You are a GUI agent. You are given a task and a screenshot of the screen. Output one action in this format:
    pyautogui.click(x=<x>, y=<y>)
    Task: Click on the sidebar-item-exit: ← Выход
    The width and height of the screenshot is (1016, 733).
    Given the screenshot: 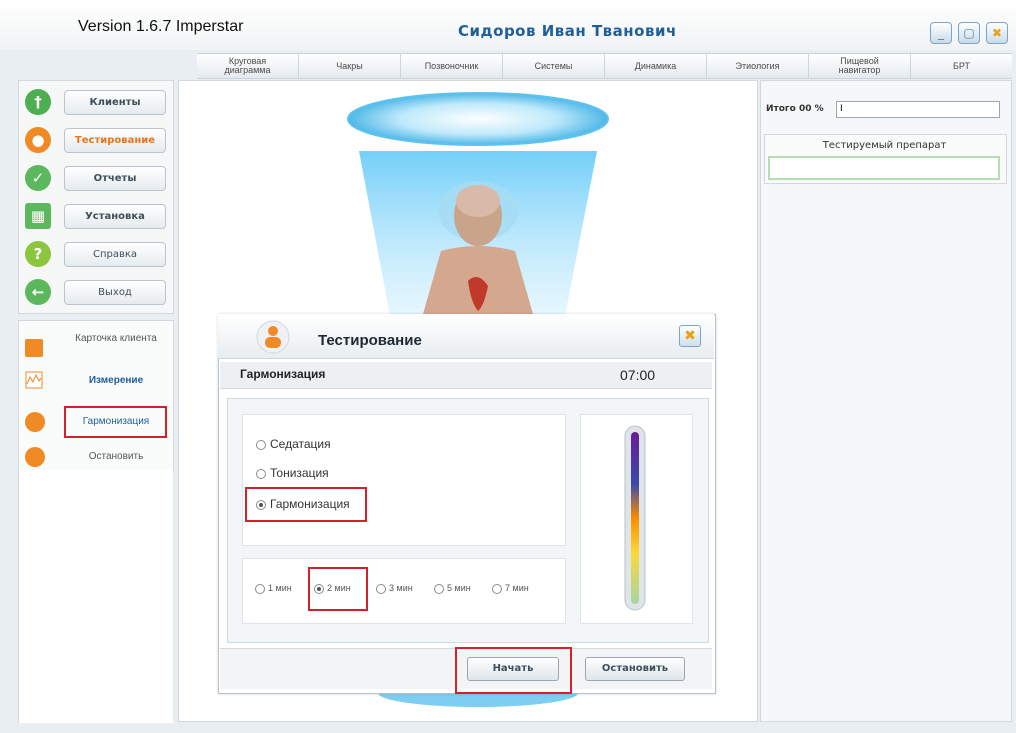 What is the action you would take?
    pyautogui.click(x=96, y=293)
    